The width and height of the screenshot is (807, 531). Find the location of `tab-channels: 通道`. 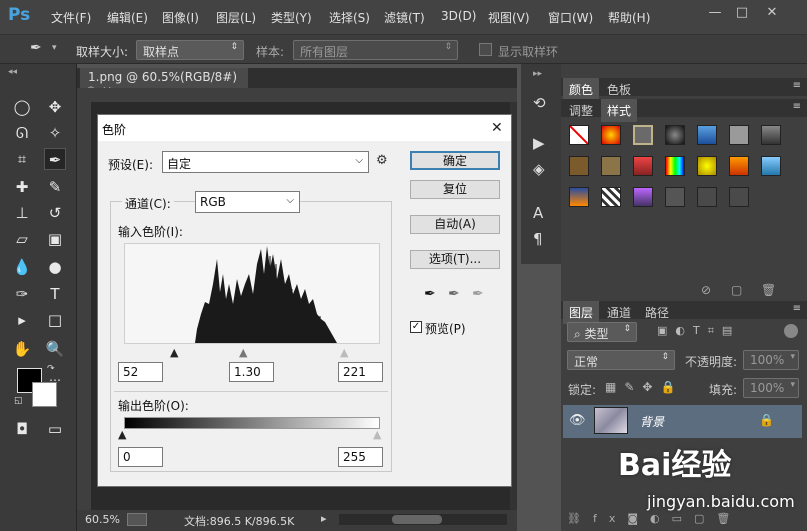

tab-channels: 通道 is located at coordinates (619, 312).